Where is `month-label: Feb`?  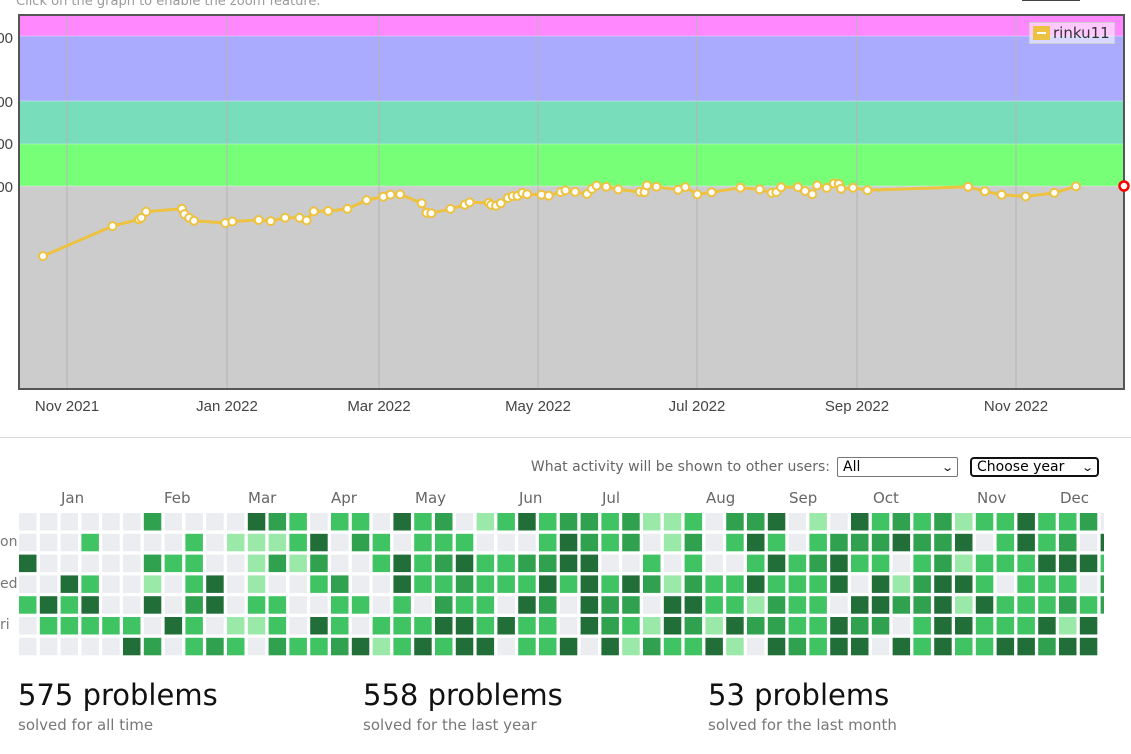
month-label: Feb is located at coordinates (177, 498).